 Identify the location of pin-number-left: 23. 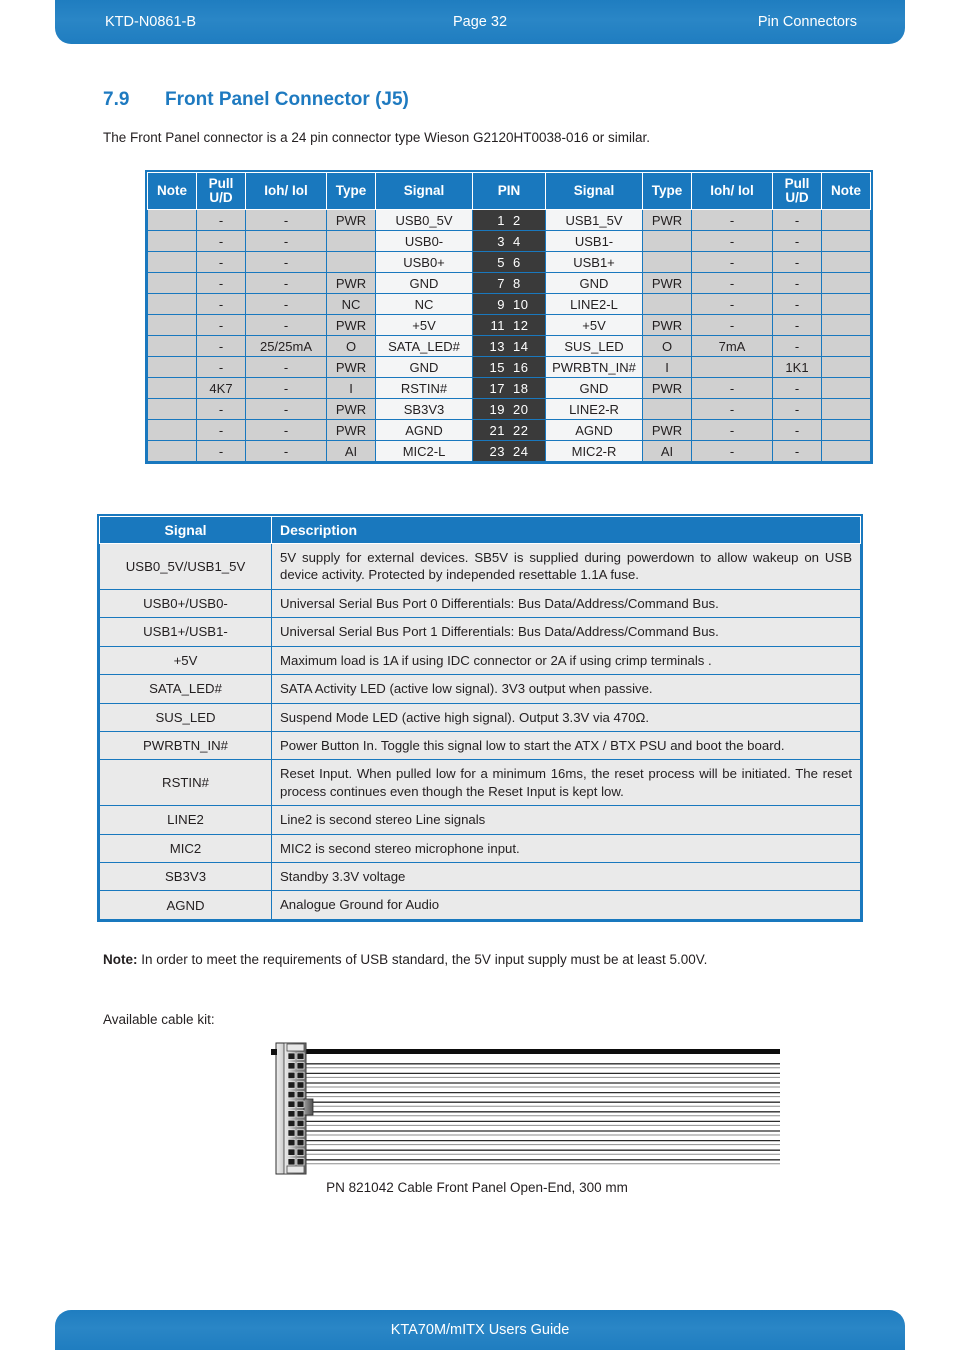
(497, 451).